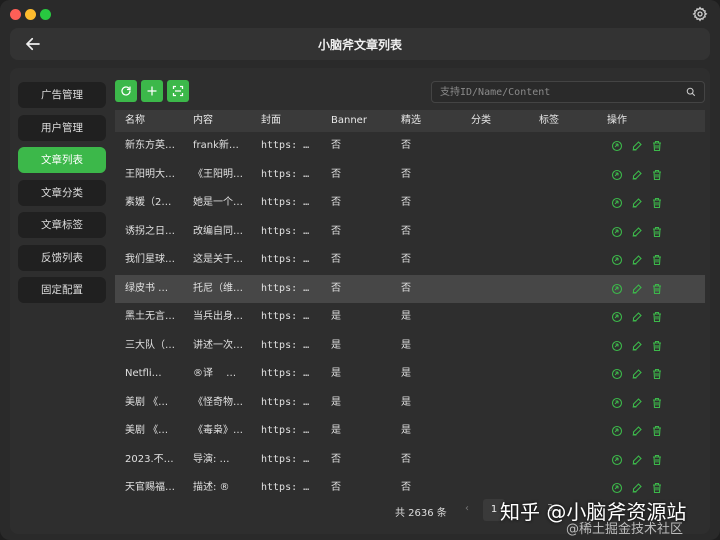  What do you see at coordinates (406, 373) in the screenshot?
I see `cell-featured: 是` at bounding box center [406, 373].